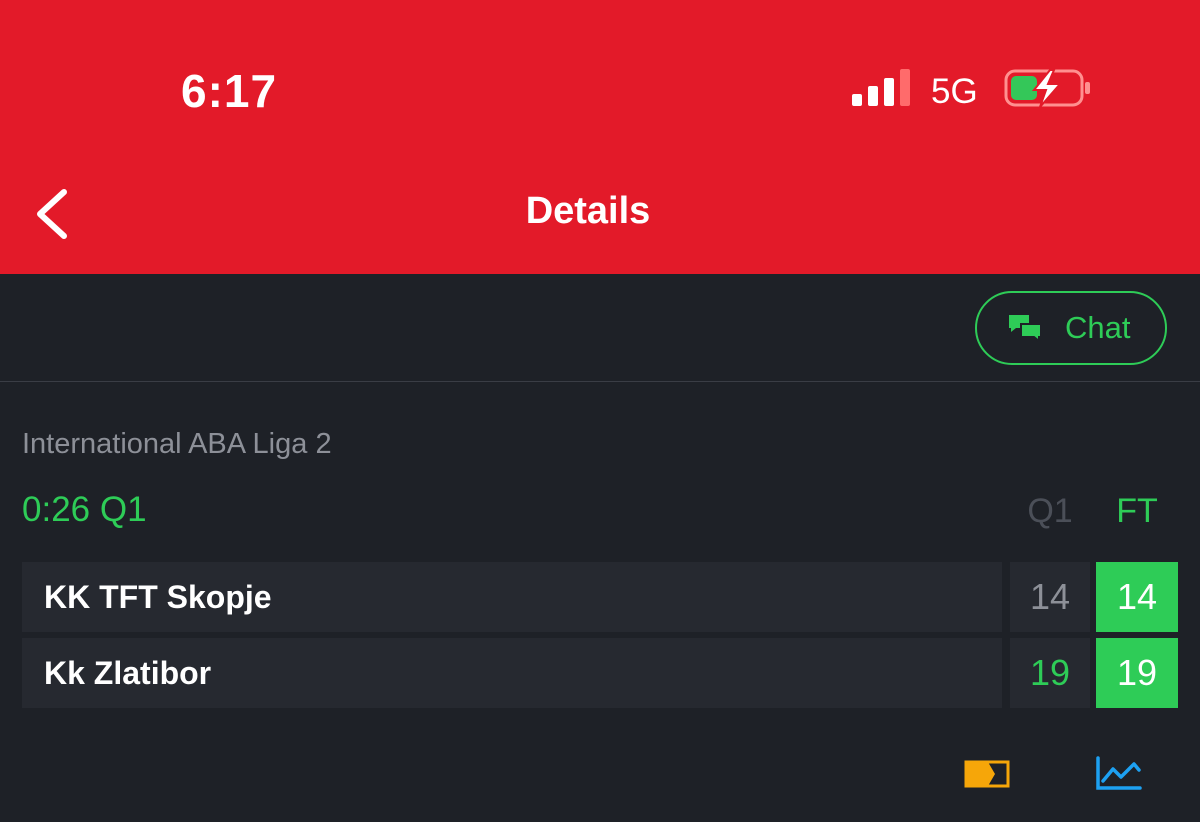  I want to click on column-header-q1: Q1, so click(1050, 511).